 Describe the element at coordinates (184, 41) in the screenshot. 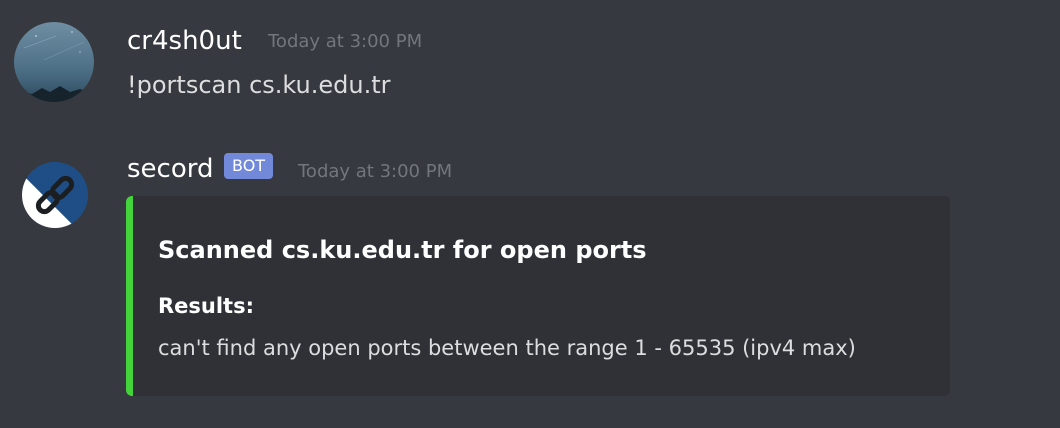

I see `user-name: cr4sh0ut` at that location.